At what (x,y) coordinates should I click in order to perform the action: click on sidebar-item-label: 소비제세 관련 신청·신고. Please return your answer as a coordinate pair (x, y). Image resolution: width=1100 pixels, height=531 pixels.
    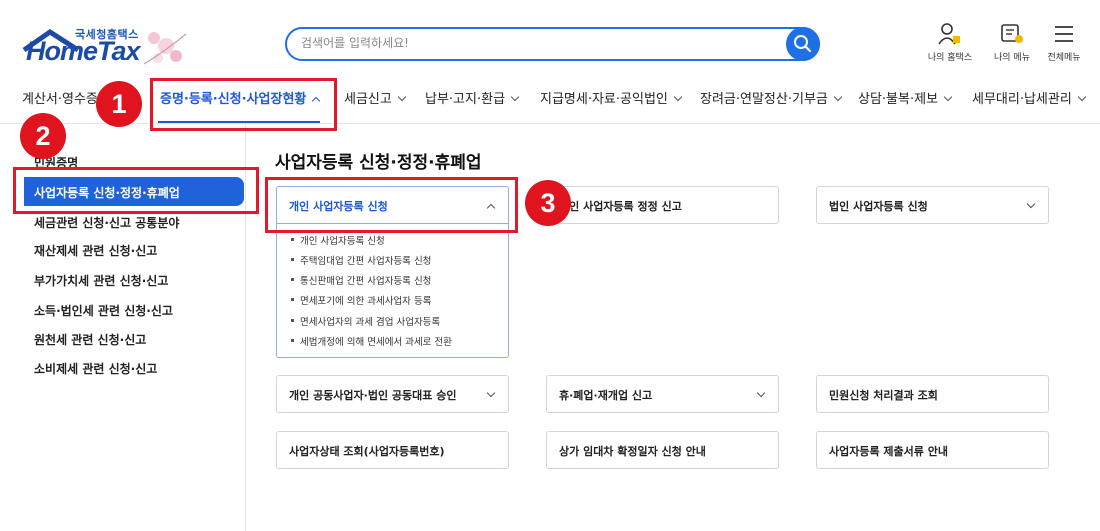
    Looking at the image, I should click on (96, 369).